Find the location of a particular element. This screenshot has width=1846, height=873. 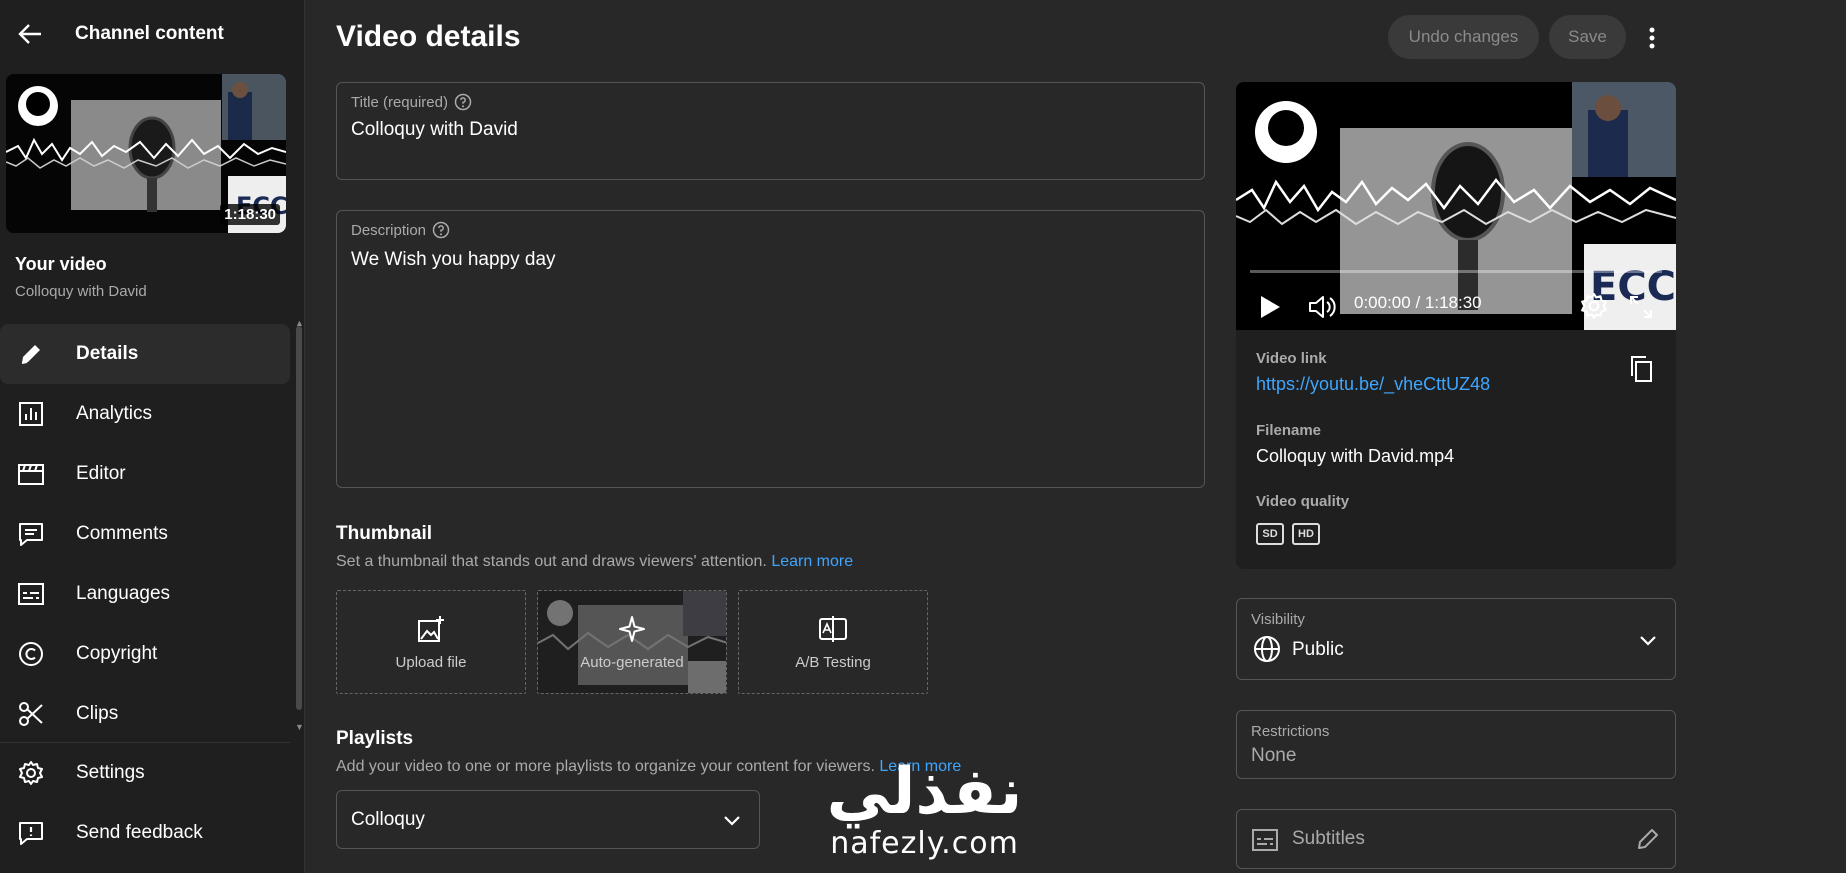

sidebar-title: Channel content is located at coordinates (149, 33).